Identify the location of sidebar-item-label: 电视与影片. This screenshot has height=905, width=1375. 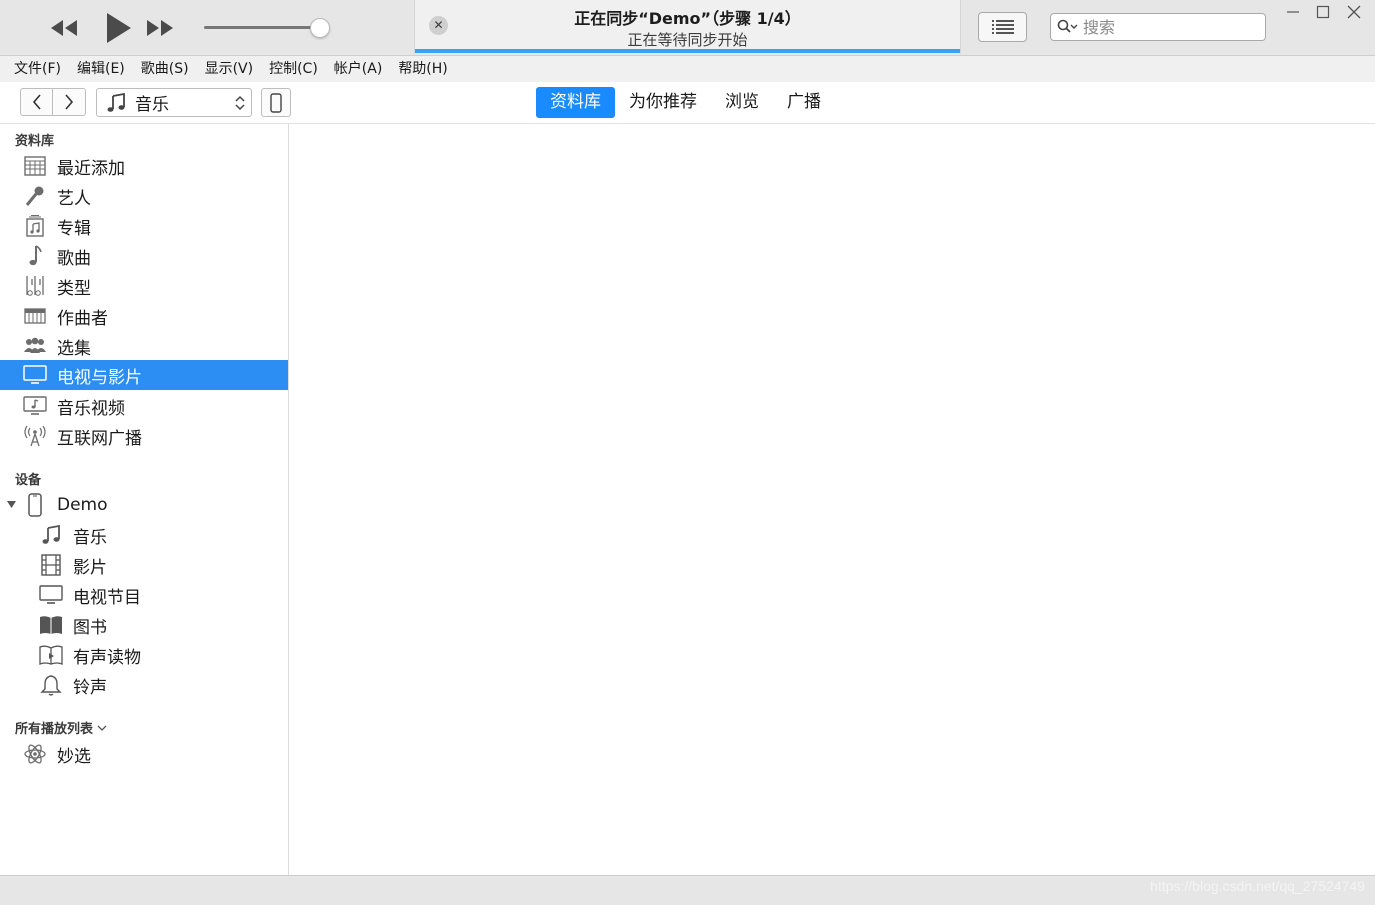
(99, 377).